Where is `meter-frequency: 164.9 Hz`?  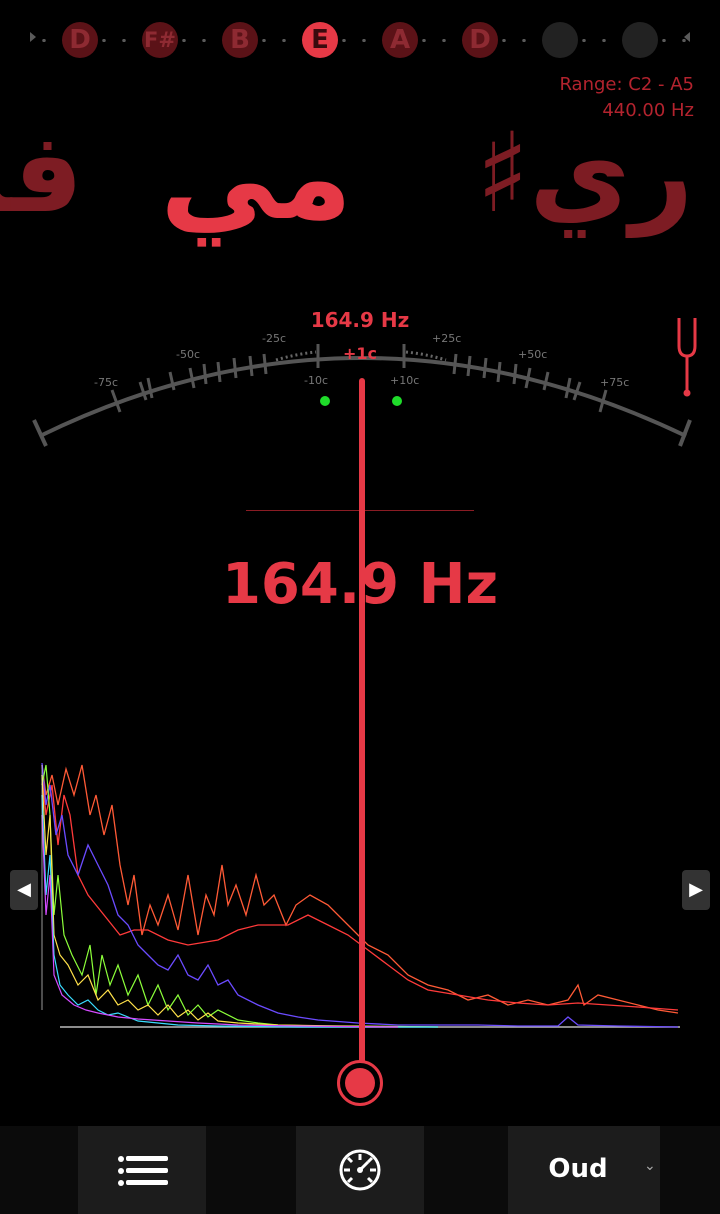
meter-frequency: 164.9 Hz is located at coordinates (360, 320).